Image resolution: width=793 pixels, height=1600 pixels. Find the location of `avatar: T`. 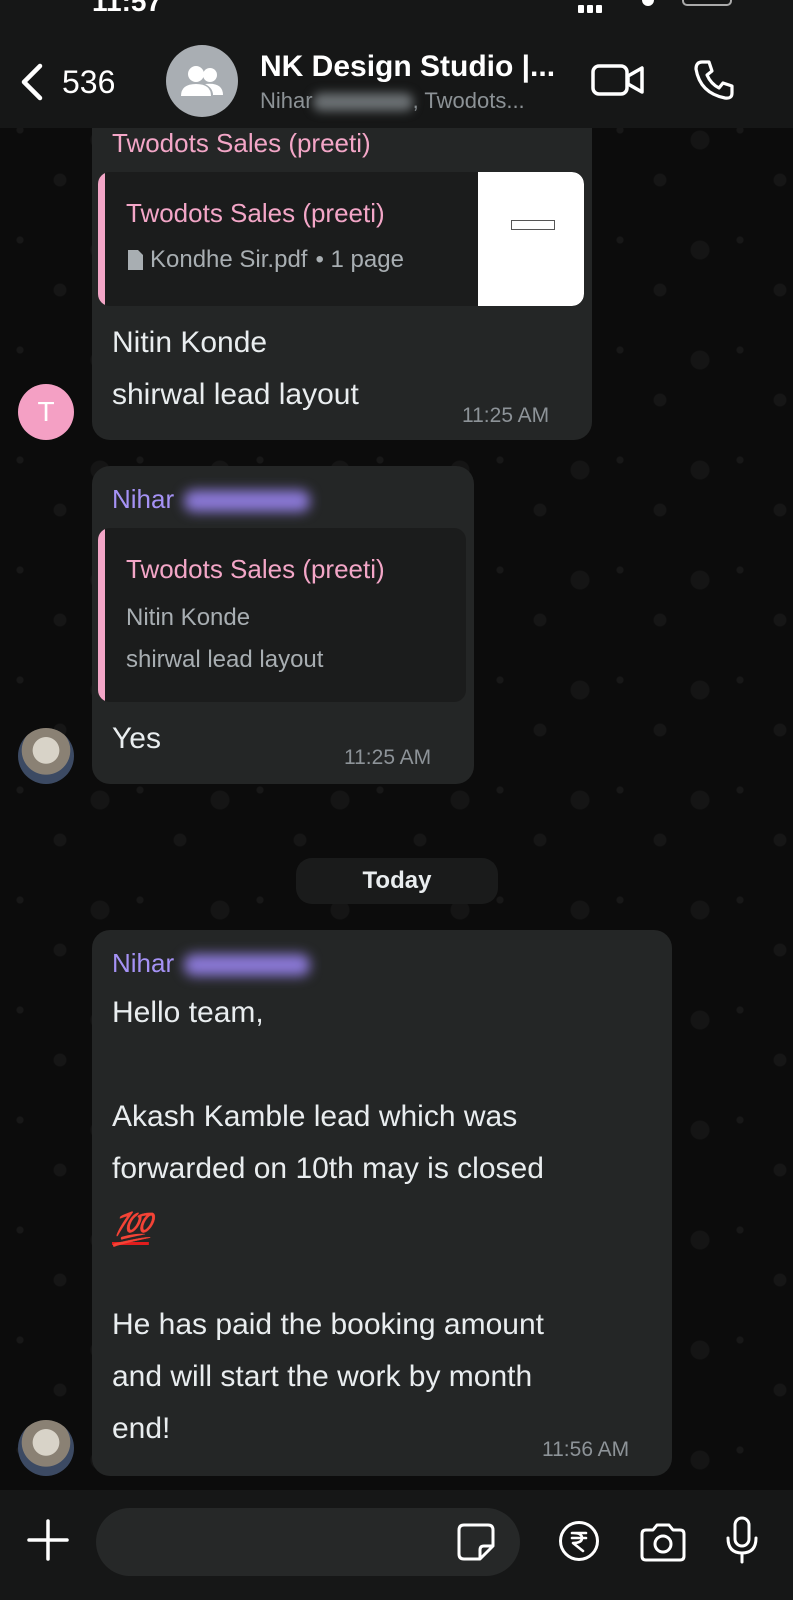

avatar: T is located at coordinates (46, 412).